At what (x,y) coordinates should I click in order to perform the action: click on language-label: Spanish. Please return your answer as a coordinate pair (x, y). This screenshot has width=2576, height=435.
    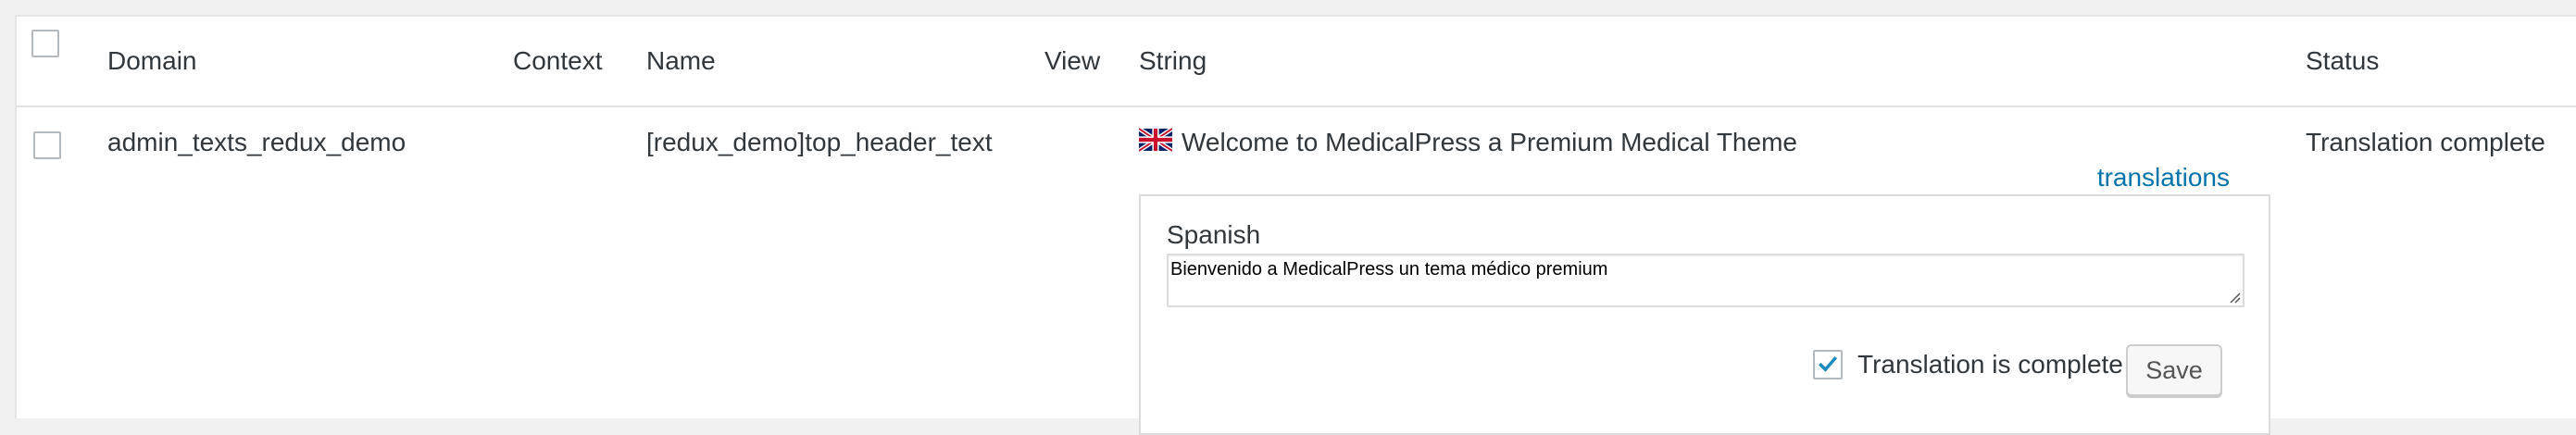
    Looking at the image, I should click on (1214, 234).